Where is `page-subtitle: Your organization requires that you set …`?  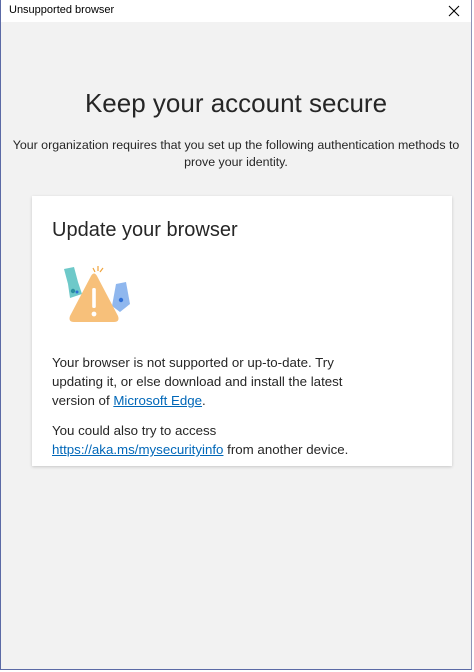 page-subtitle: Your organization requires that you set … is located at coordinates (236, 153).